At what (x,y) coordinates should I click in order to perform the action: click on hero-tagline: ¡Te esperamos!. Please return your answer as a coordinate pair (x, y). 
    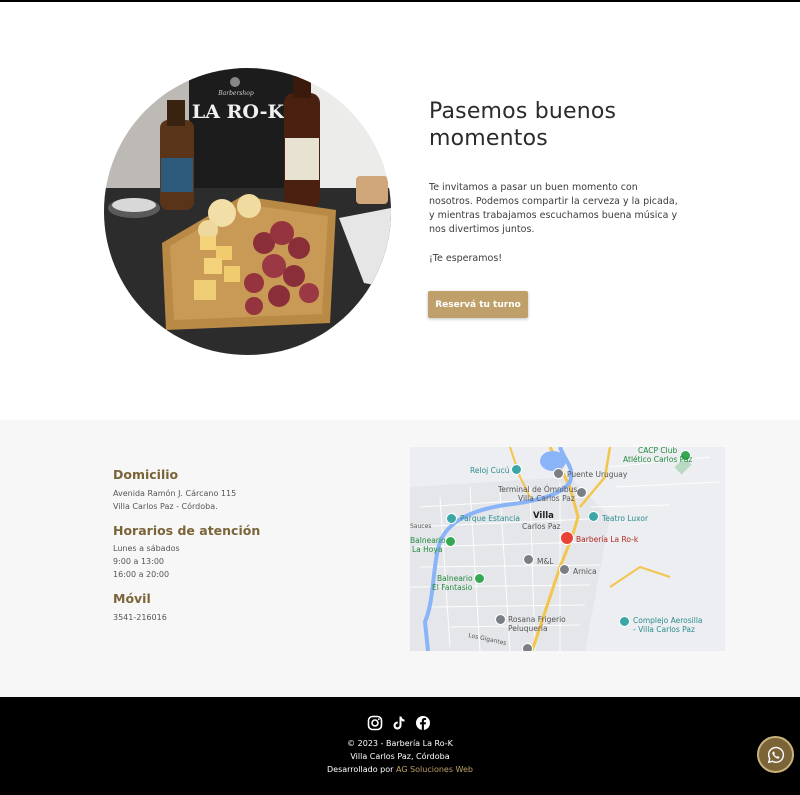
    Looking at the image, I should click on (466, 258).